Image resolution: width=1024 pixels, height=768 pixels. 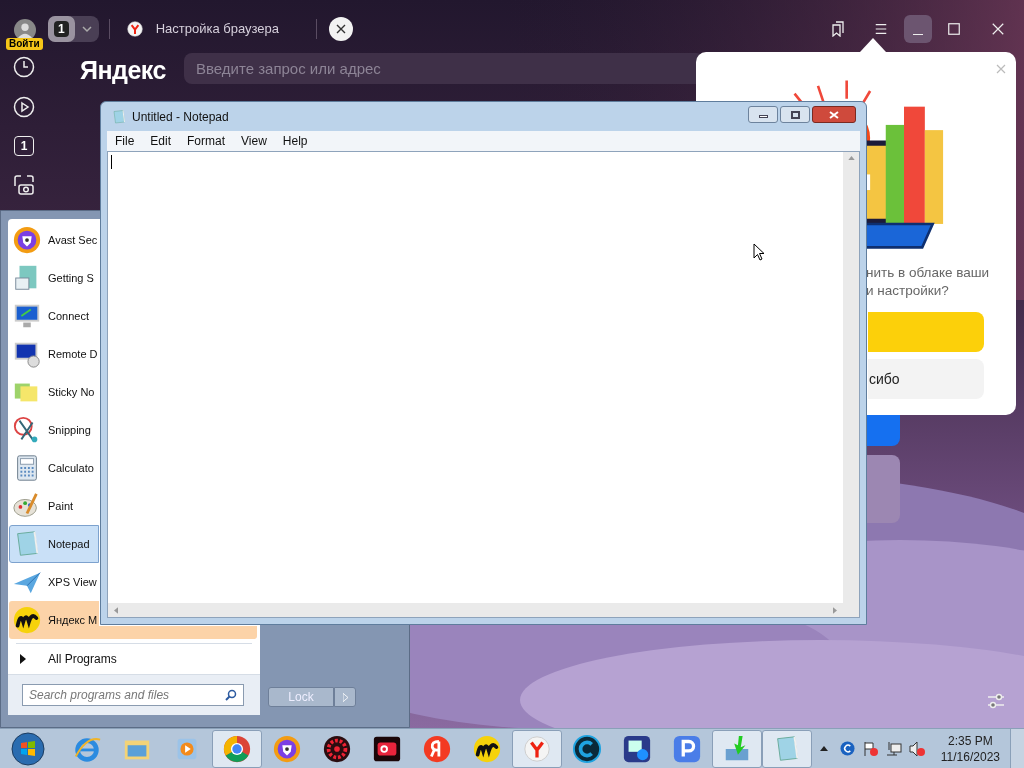 I want to click on all-programs-label: All Programs, so click(x=82, y=659).